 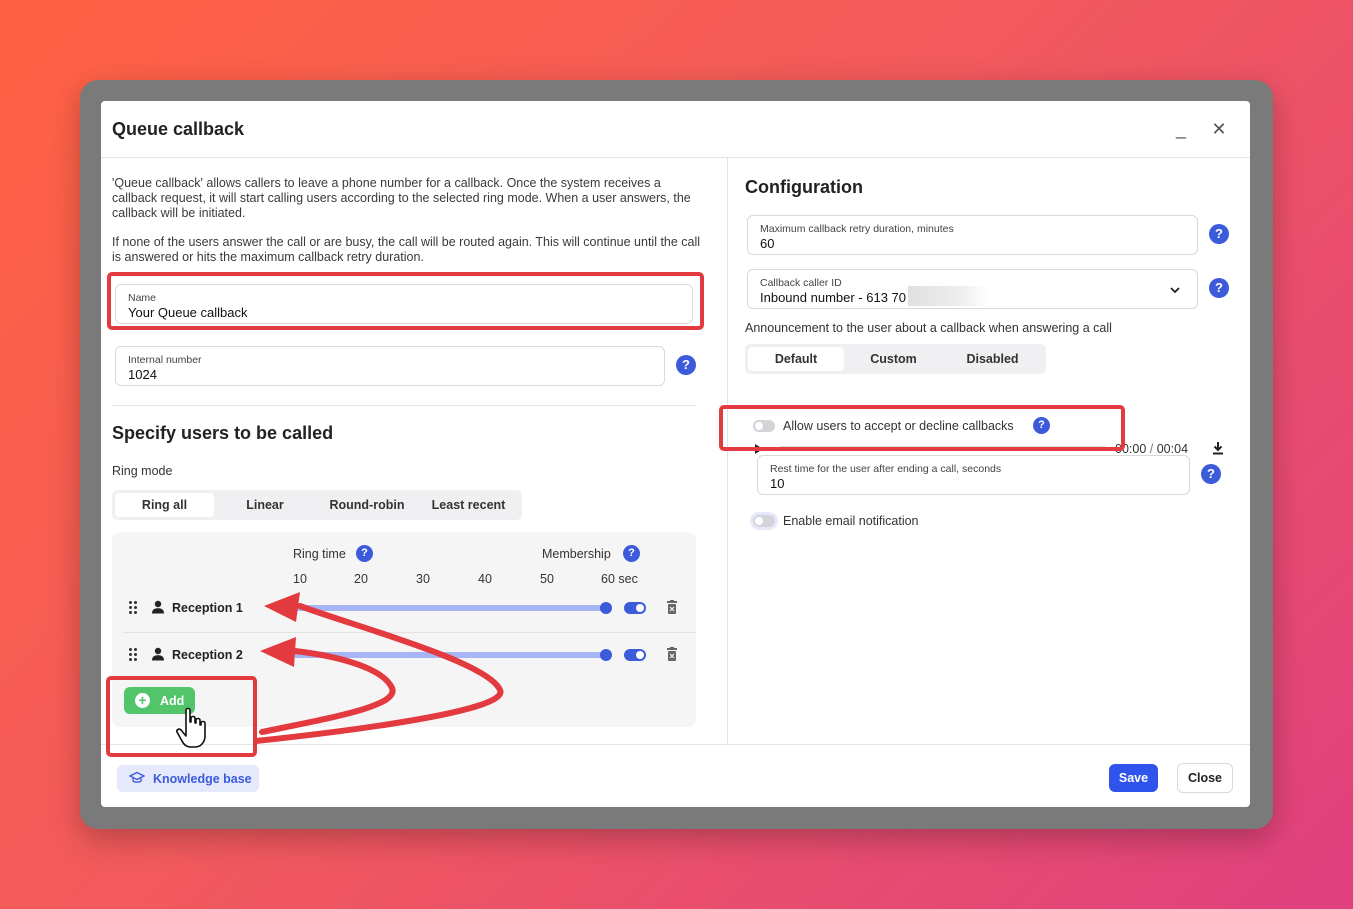 I want to click on name-field-label: Name, so click(x=142, y=298).